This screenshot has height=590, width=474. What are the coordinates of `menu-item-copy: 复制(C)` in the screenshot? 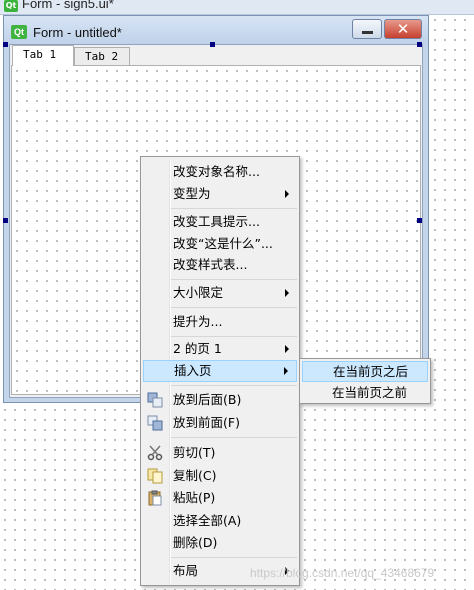 It's located at (220, 476).